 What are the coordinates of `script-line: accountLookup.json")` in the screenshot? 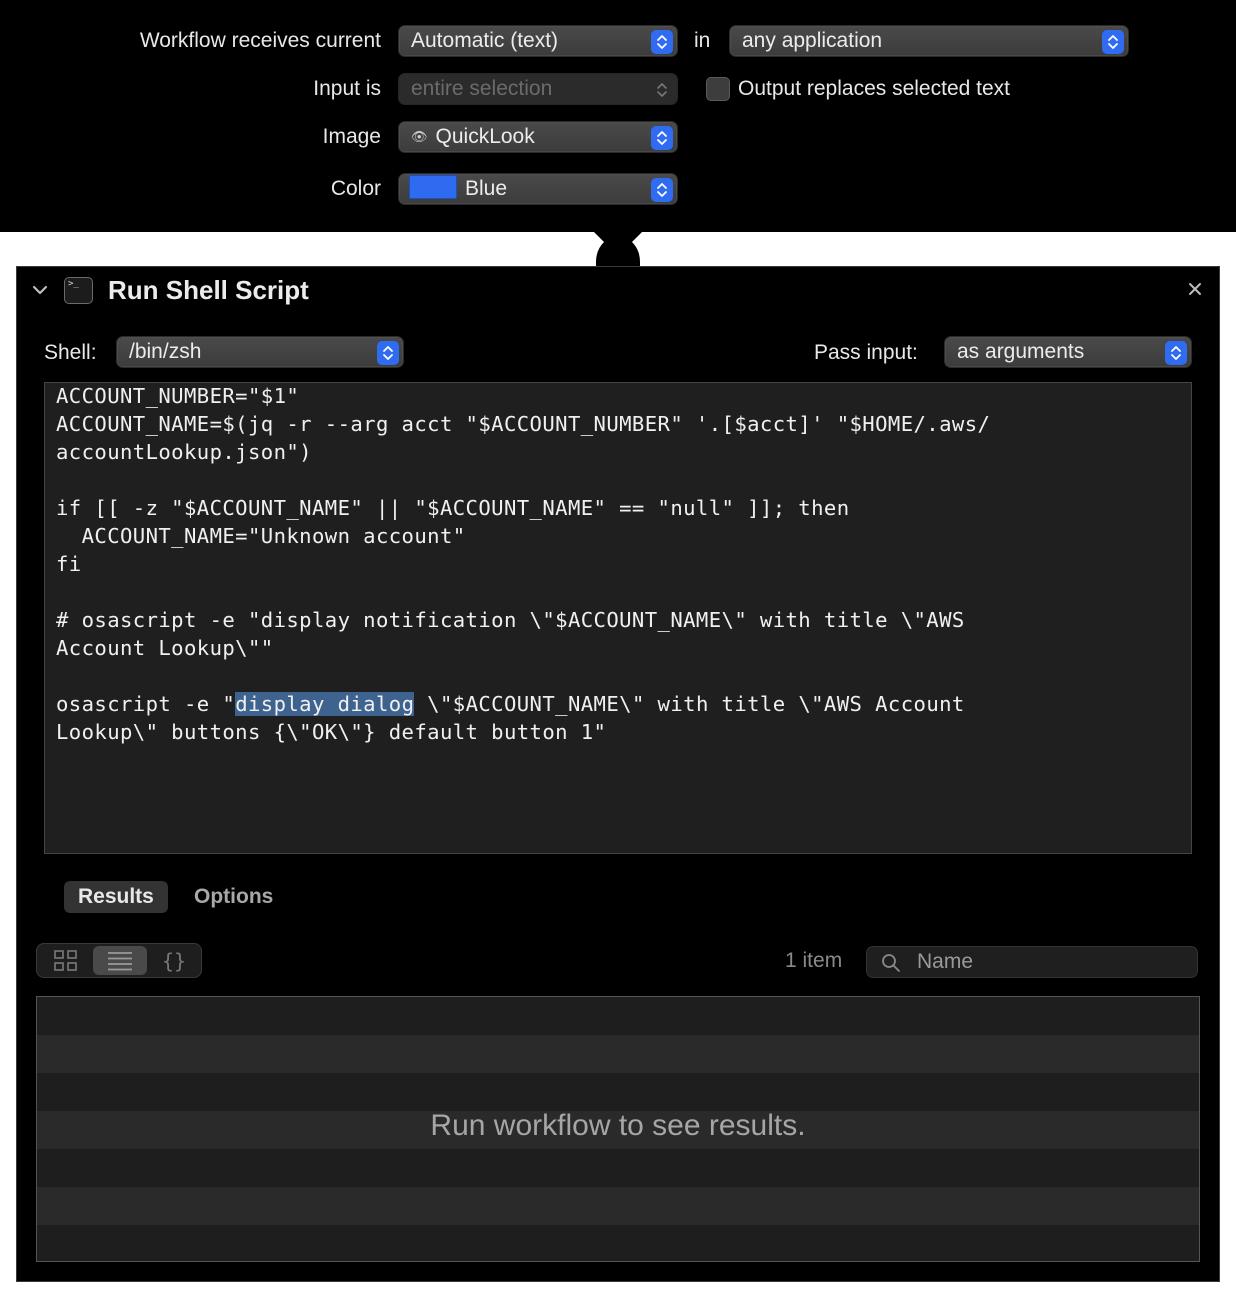 It's located at (184, 452).